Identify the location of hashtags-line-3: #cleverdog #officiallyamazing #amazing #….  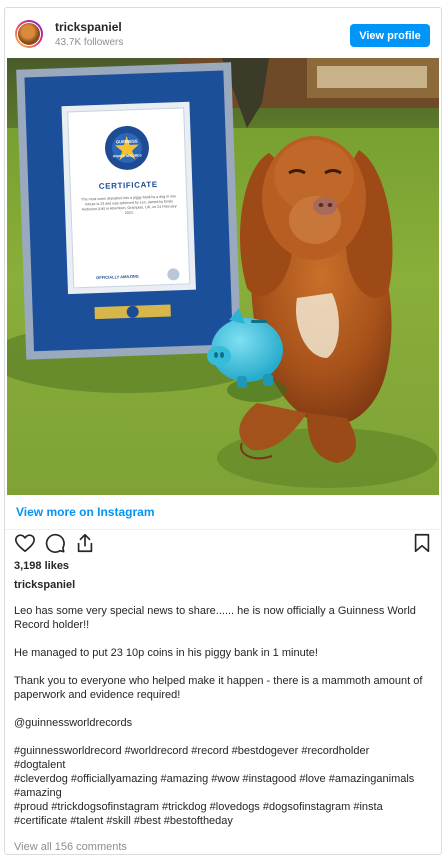
(224, 779).